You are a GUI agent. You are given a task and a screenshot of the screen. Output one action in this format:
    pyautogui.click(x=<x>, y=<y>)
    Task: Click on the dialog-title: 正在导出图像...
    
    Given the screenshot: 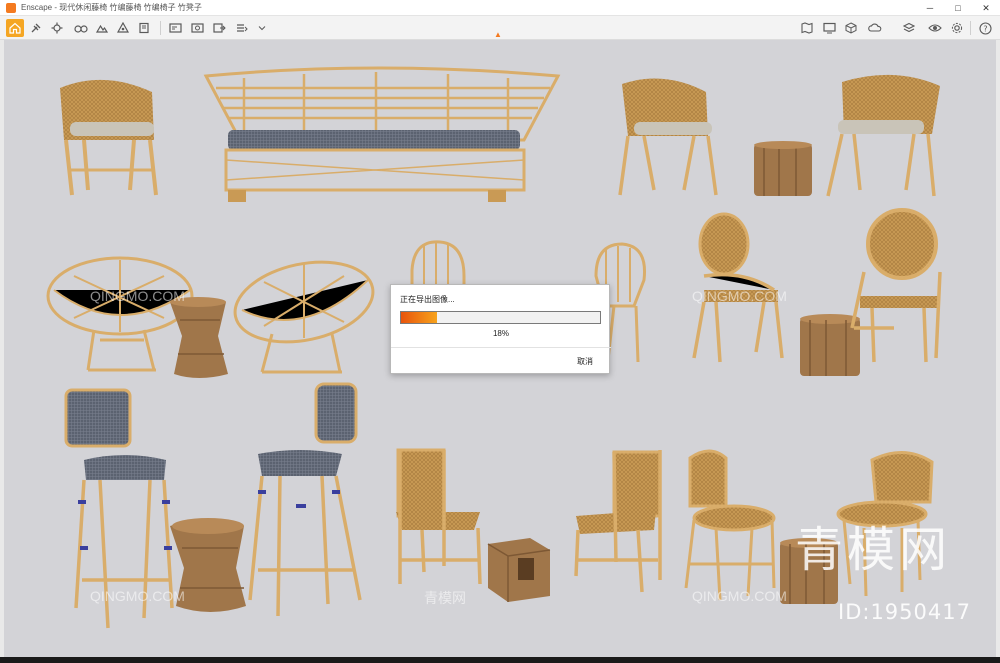 What is the action you would take?
    pyautogui.click(x=427, y=299)
    